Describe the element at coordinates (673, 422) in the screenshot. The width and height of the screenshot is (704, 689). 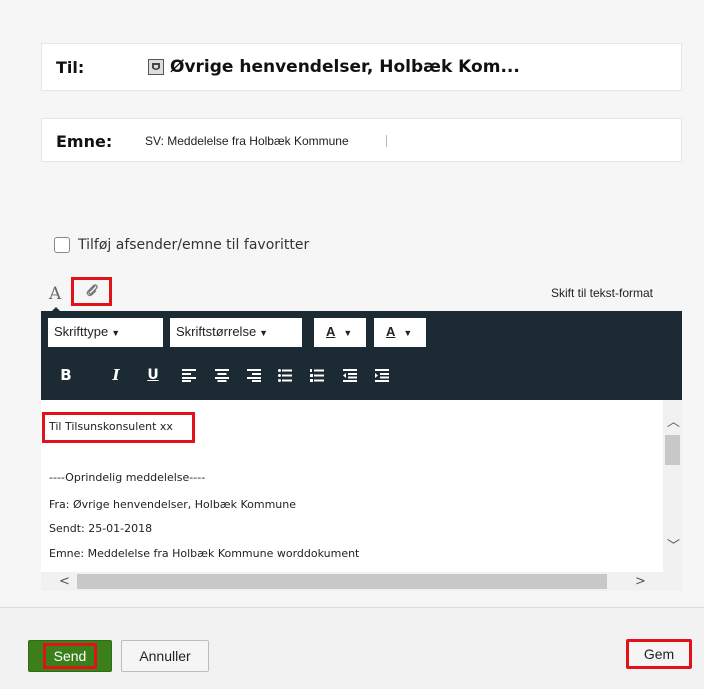
I see `scroll-up-icon: ︿` at that location.